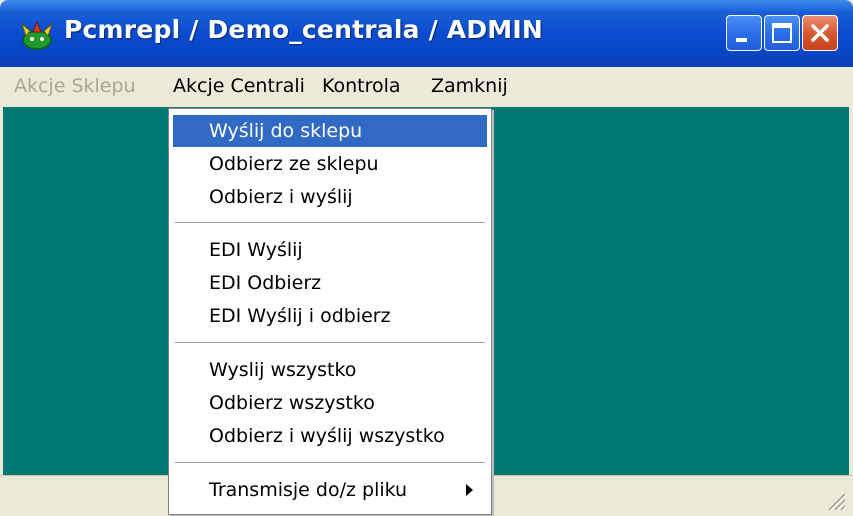 This screenshot has height=516, width=853. Describe the element at coordinates (330, 316) in the screenshot. I see `menu-item-edi-wyslij-i-odbierz: EDI Wyślij i odbierz` at that location.